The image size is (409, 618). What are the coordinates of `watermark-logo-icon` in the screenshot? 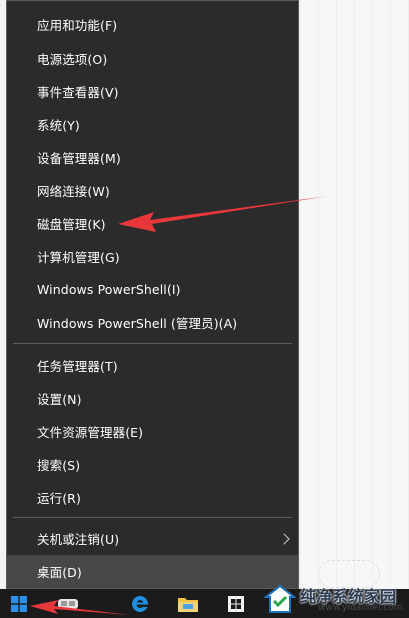 It's located at (280, 598).